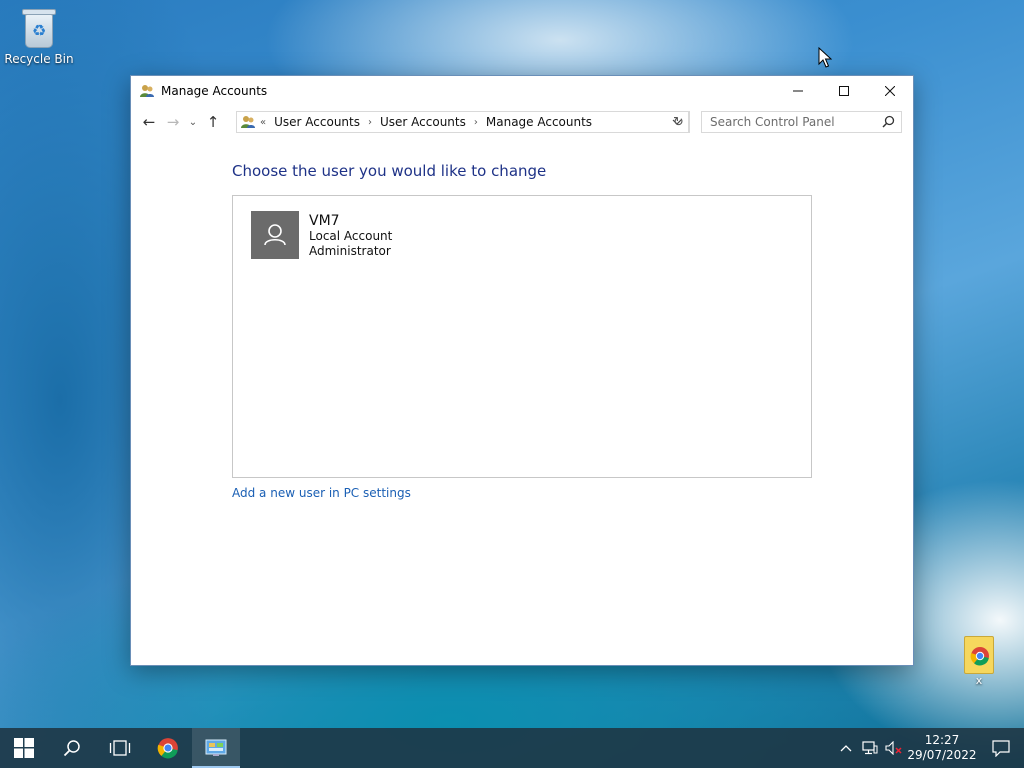 The height and width of the screenshot is (768, 1024). I want to click on breadcrumb-user-accounts-2: User Accounts, so click(423, 122).